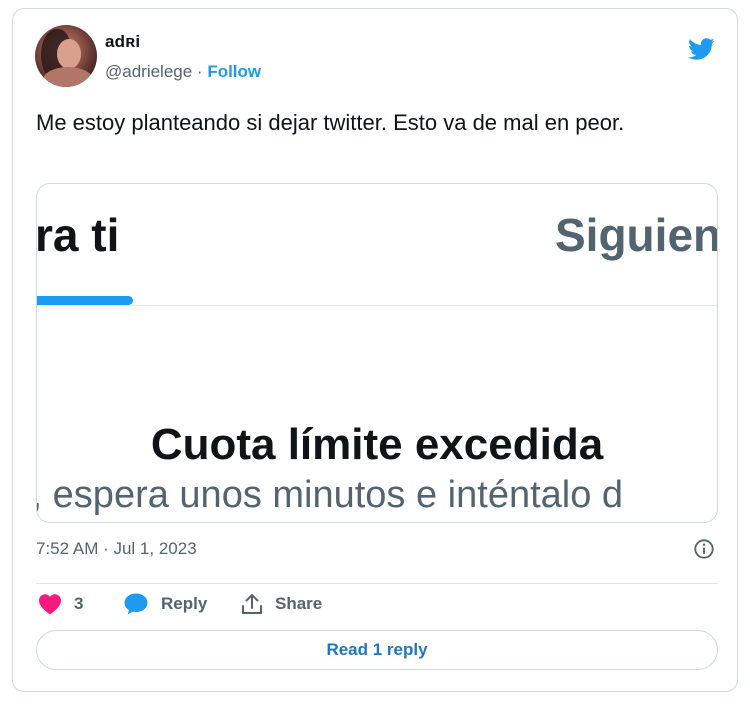 Image resolution: width=750 pixels, height=704 pixels. What do you see at coordinates (330, 495) in the screenshot?
I see `error-subtitle: r, espera unos minutos e inténtalo d` at bounding box center [330, 495].